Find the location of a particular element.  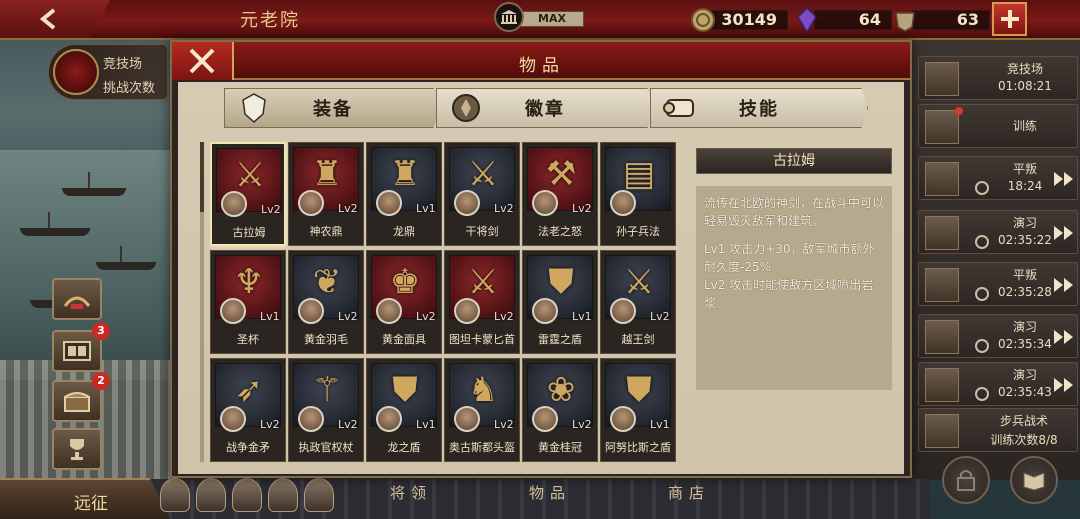

tab-equipment: 装备 is located at coordinates (332, 108).